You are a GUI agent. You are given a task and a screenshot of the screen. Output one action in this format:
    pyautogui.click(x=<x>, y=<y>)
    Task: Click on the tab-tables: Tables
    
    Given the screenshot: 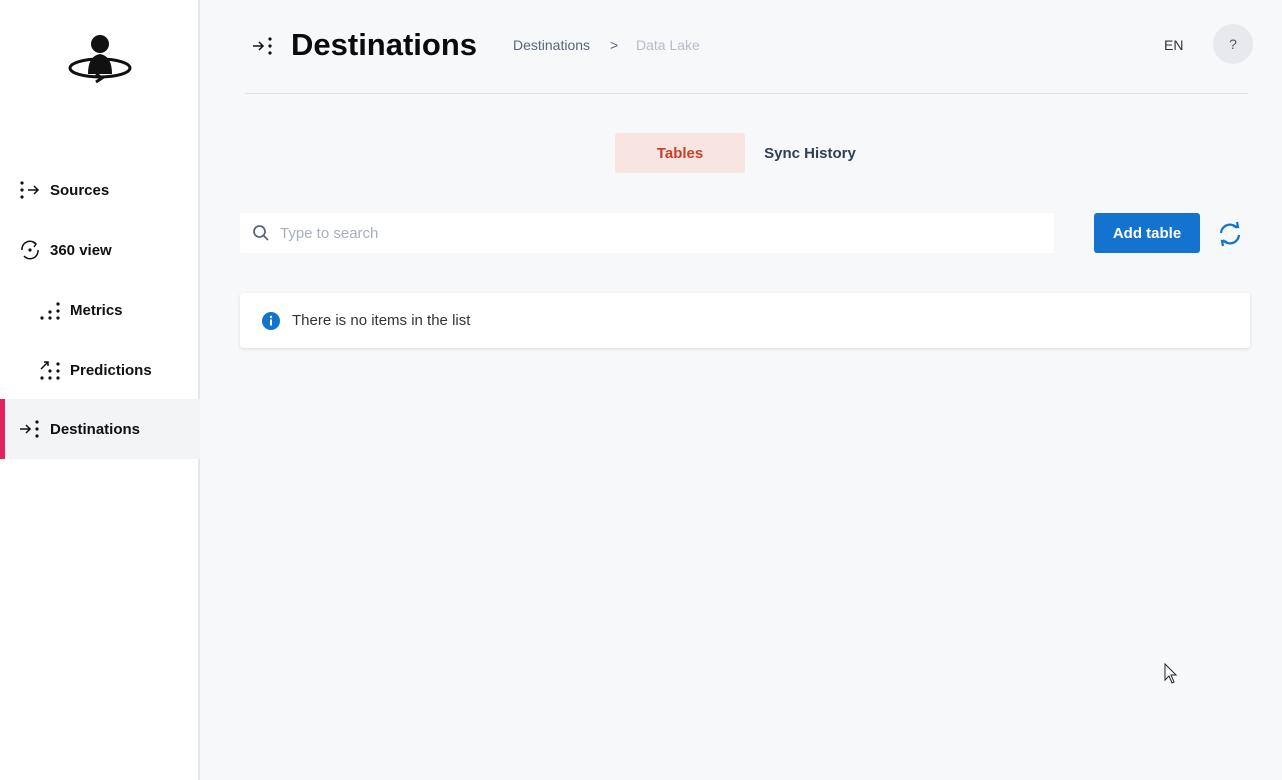 What is the action you would take?
    pyautogui.click(x=680, y=153)
    